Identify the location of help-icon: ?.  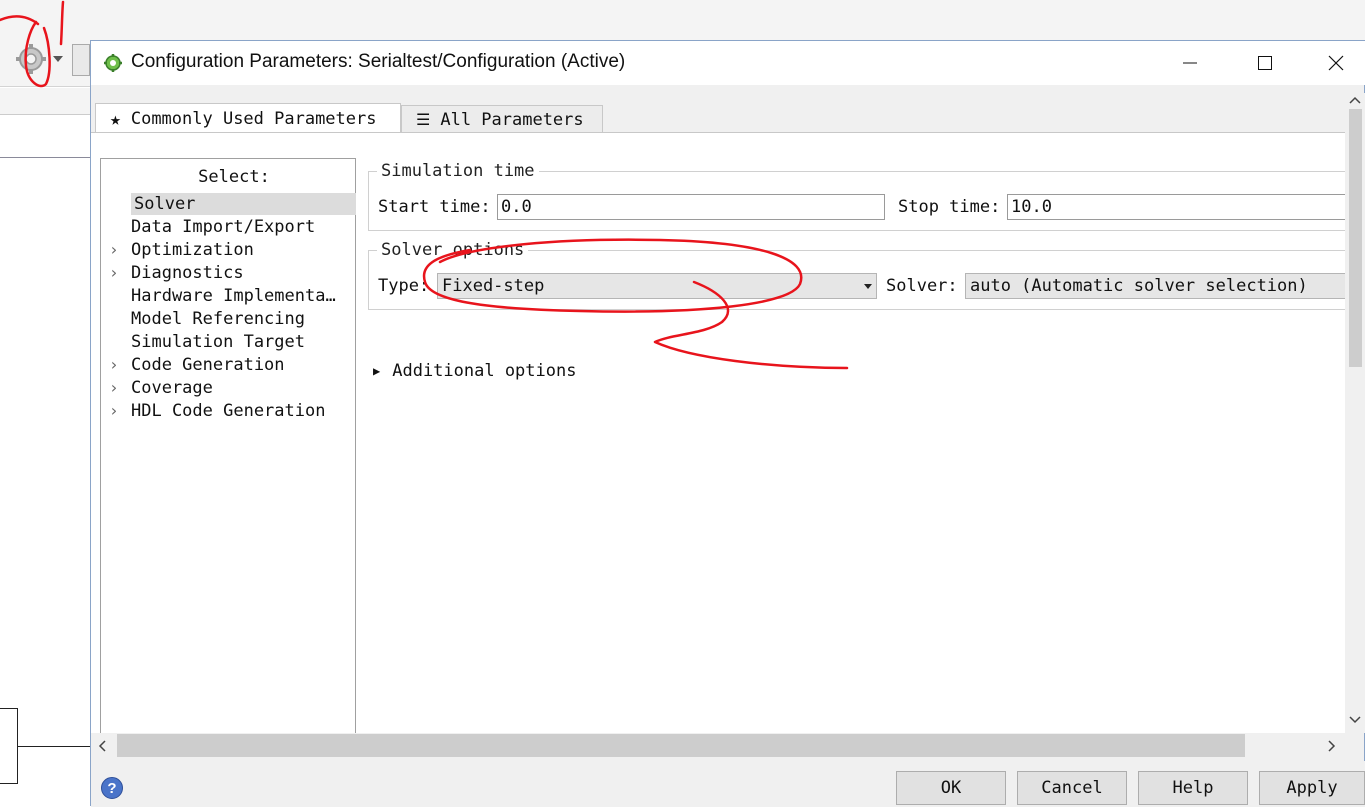
(112, 788).